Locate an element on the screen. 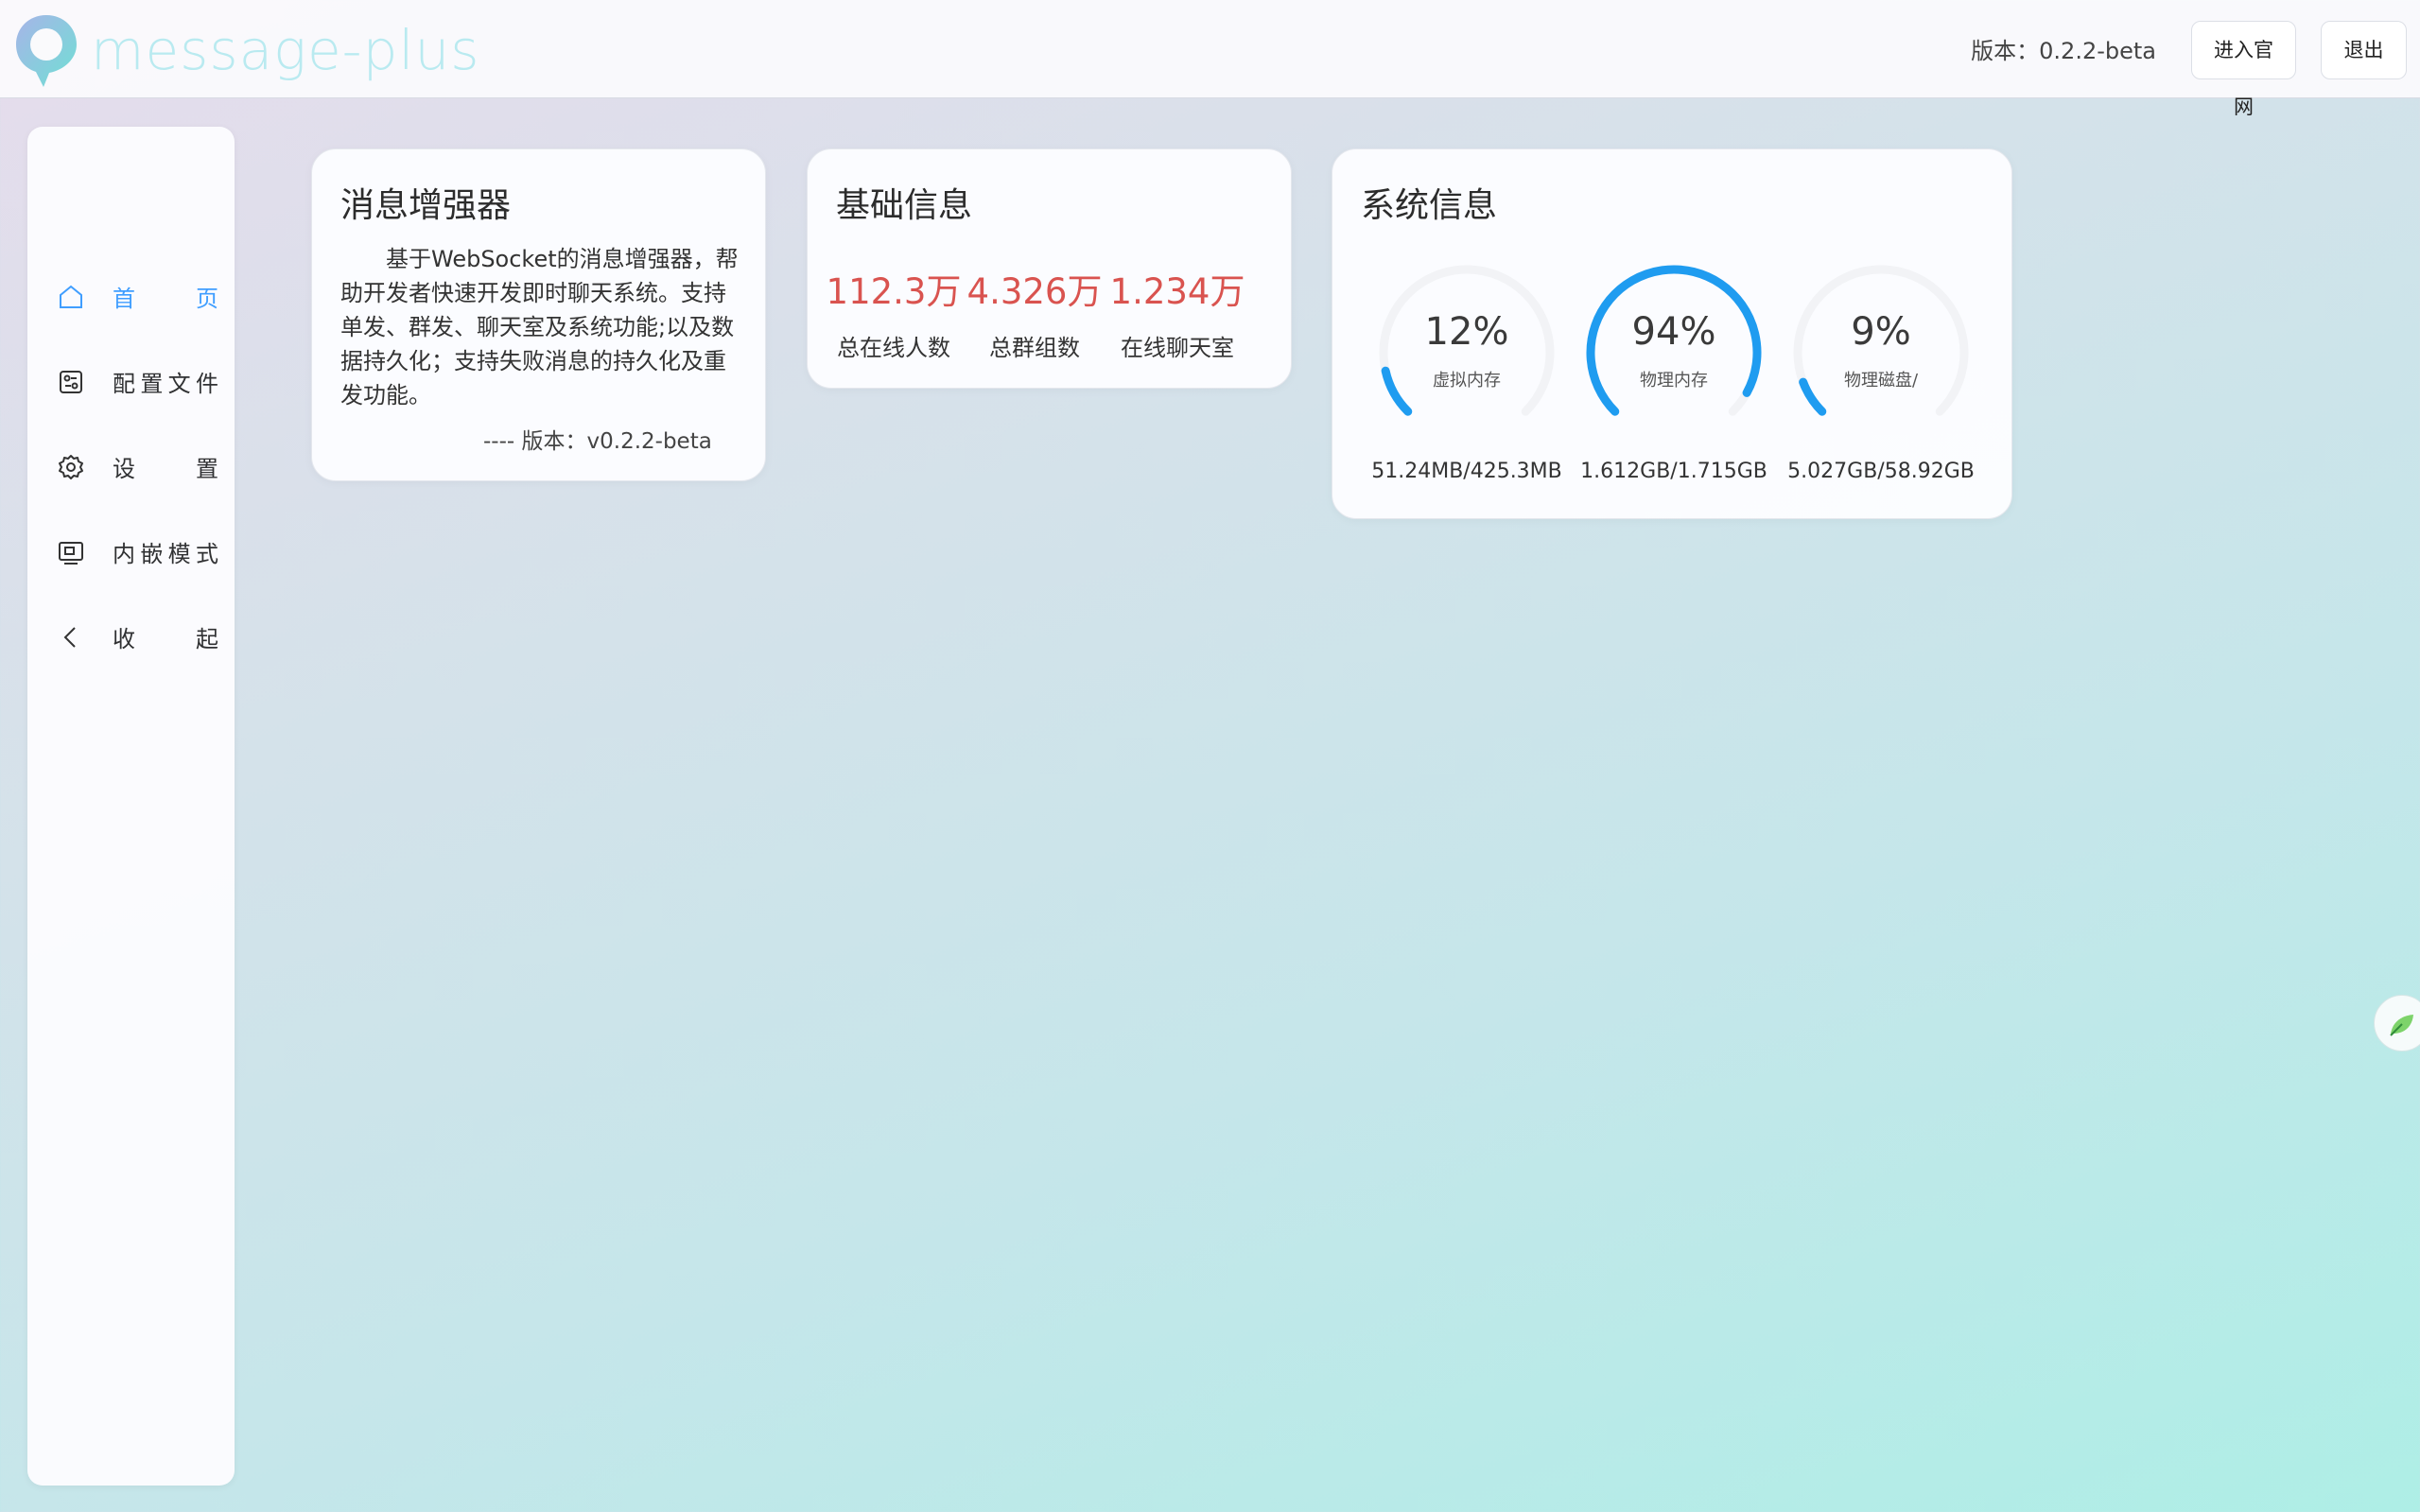 The height and width of the screenshot is (1512, 2420). stat-online-users: 112.3万 总在线人数 is located at coordinates (894, 312).